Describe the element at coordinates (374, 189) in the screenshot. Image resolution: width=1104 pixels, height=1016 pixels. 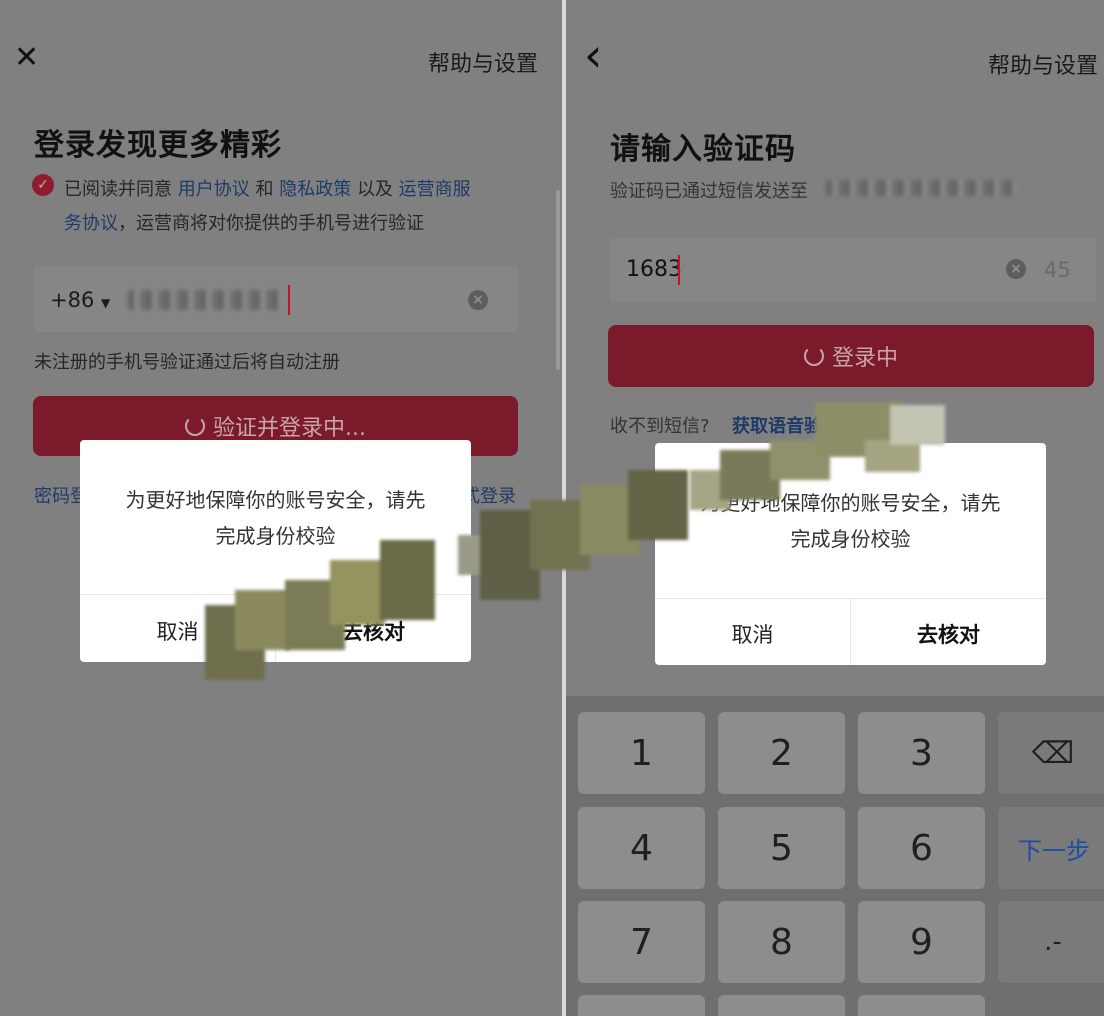
I see `agreement-and-2: 以及` at that location.